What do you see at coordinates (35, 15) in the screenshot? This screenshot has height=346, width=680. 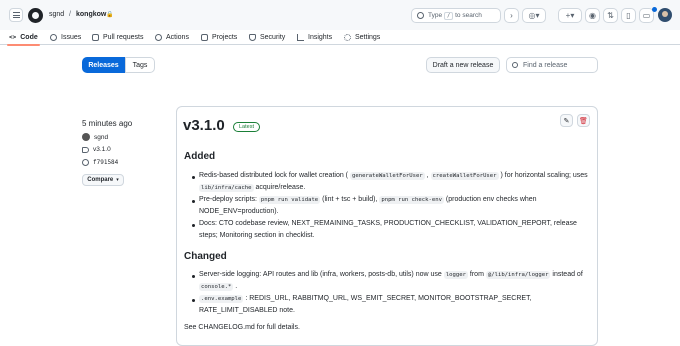 I see `github-logo-icon` at bounding box center [35, 15].